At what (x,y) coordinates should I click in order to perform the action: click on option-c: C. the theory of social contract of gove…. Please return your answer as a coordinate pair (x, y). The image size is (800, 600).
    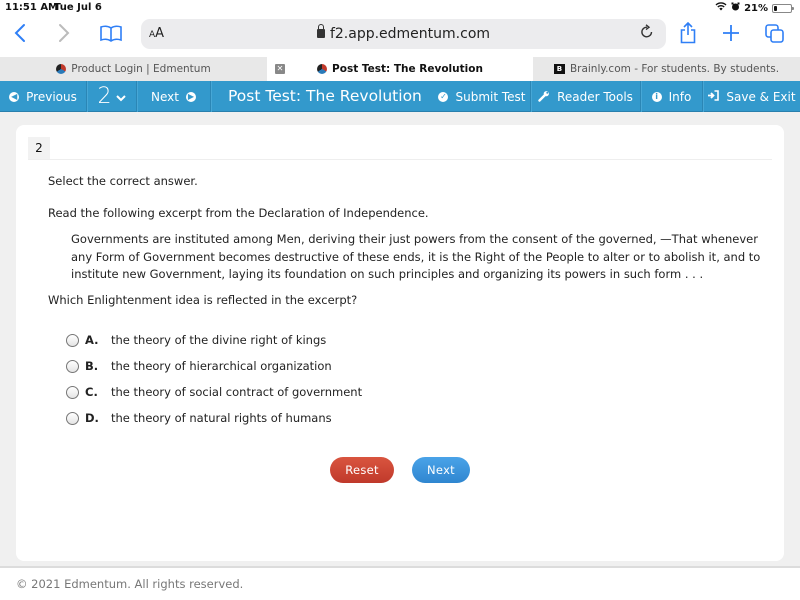
    Looking at the image, I should click on (214, 392).